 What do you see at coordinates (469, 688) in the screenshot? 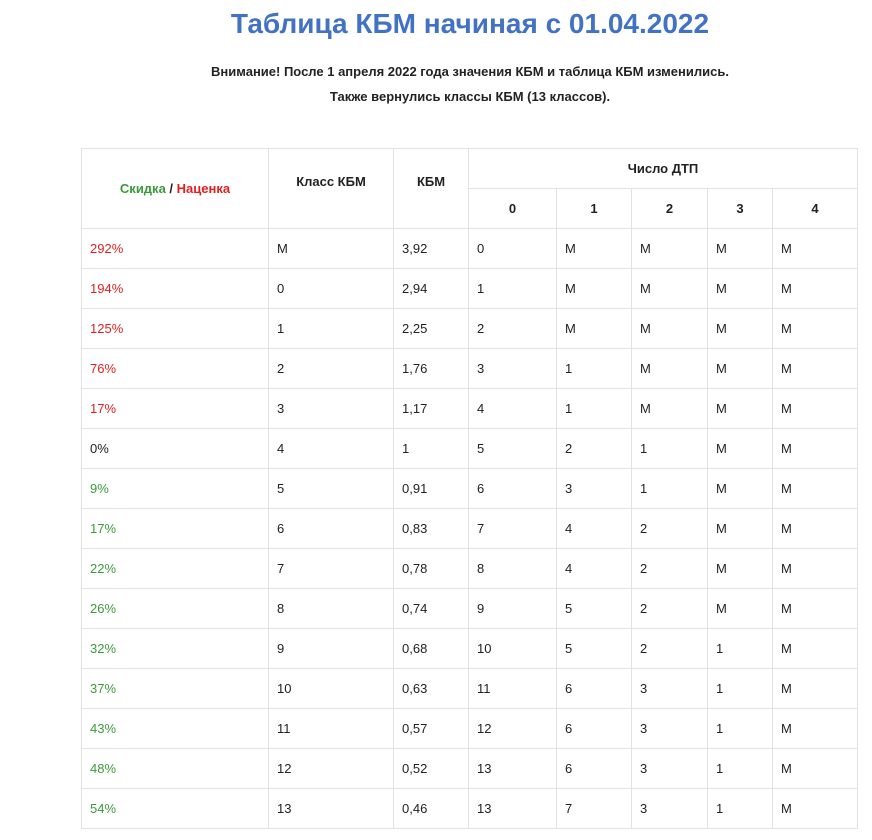
I see `table-row: 37% 10 0,63 11 6 3 1 М` at bounding box center [469, 688].